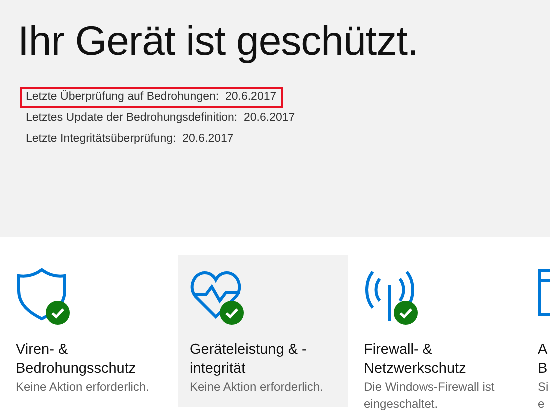 The width and height of the screenshot is (550, 410). Describe the element at coordinates (543, 360) in the screenshot. I see `tile-title: A B` at that location.